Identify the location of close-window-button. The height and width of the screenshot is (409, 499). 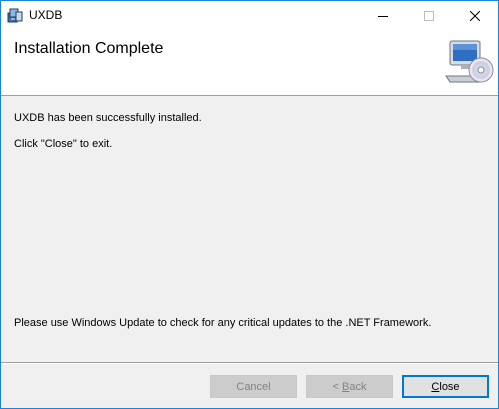
(475, 15).